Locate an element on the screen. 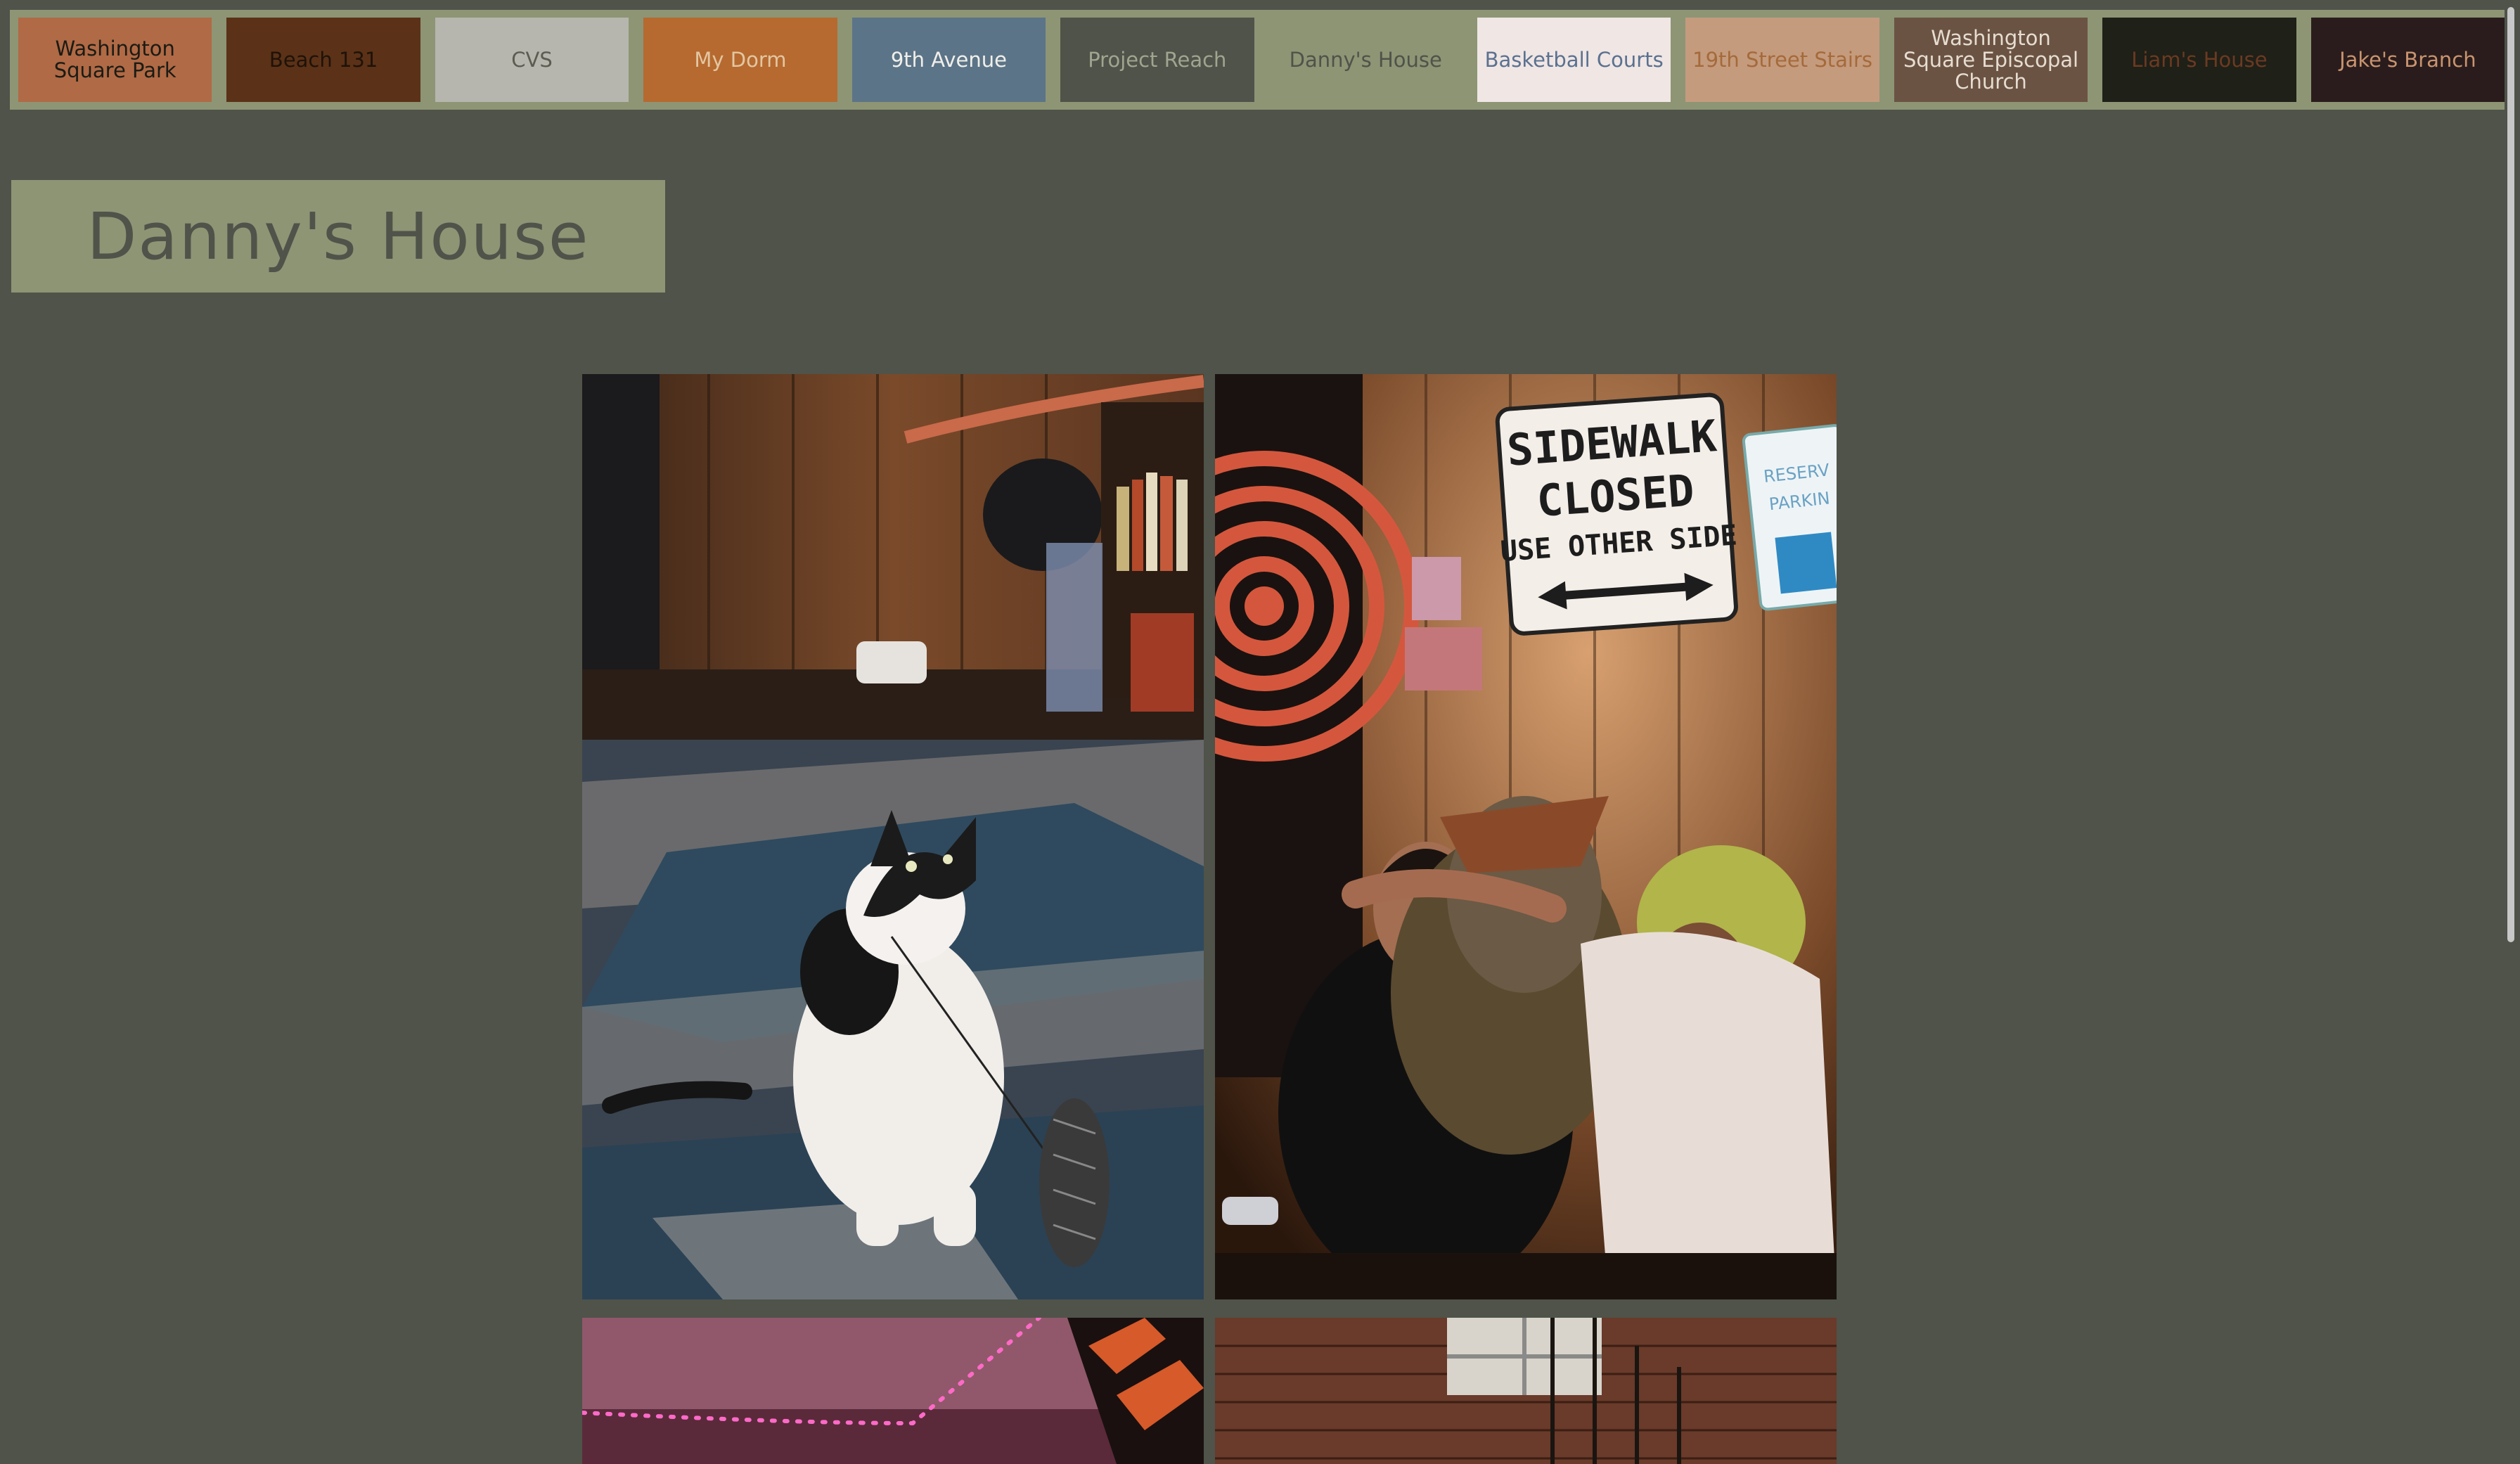 Image resolution: width=2520 pixels, height=1464 pixels. page-title: Danny's House is located at coordinates (338, 236).